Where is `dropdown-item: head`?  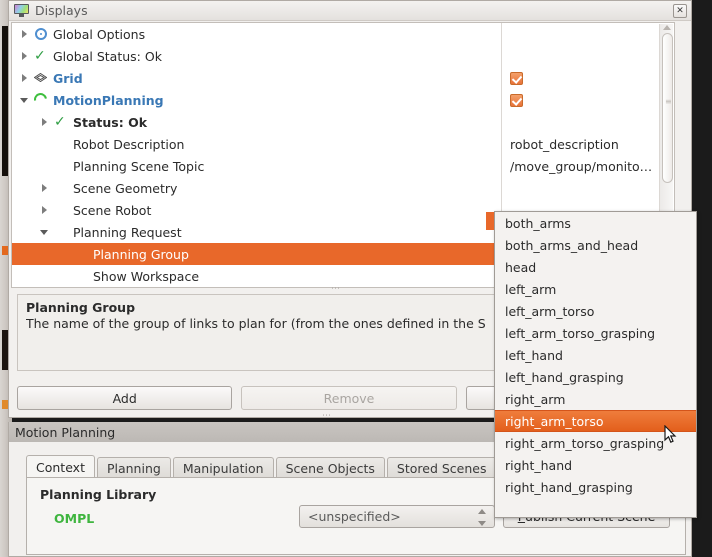 dropdown-item: head is located at coordinates (595, 267).